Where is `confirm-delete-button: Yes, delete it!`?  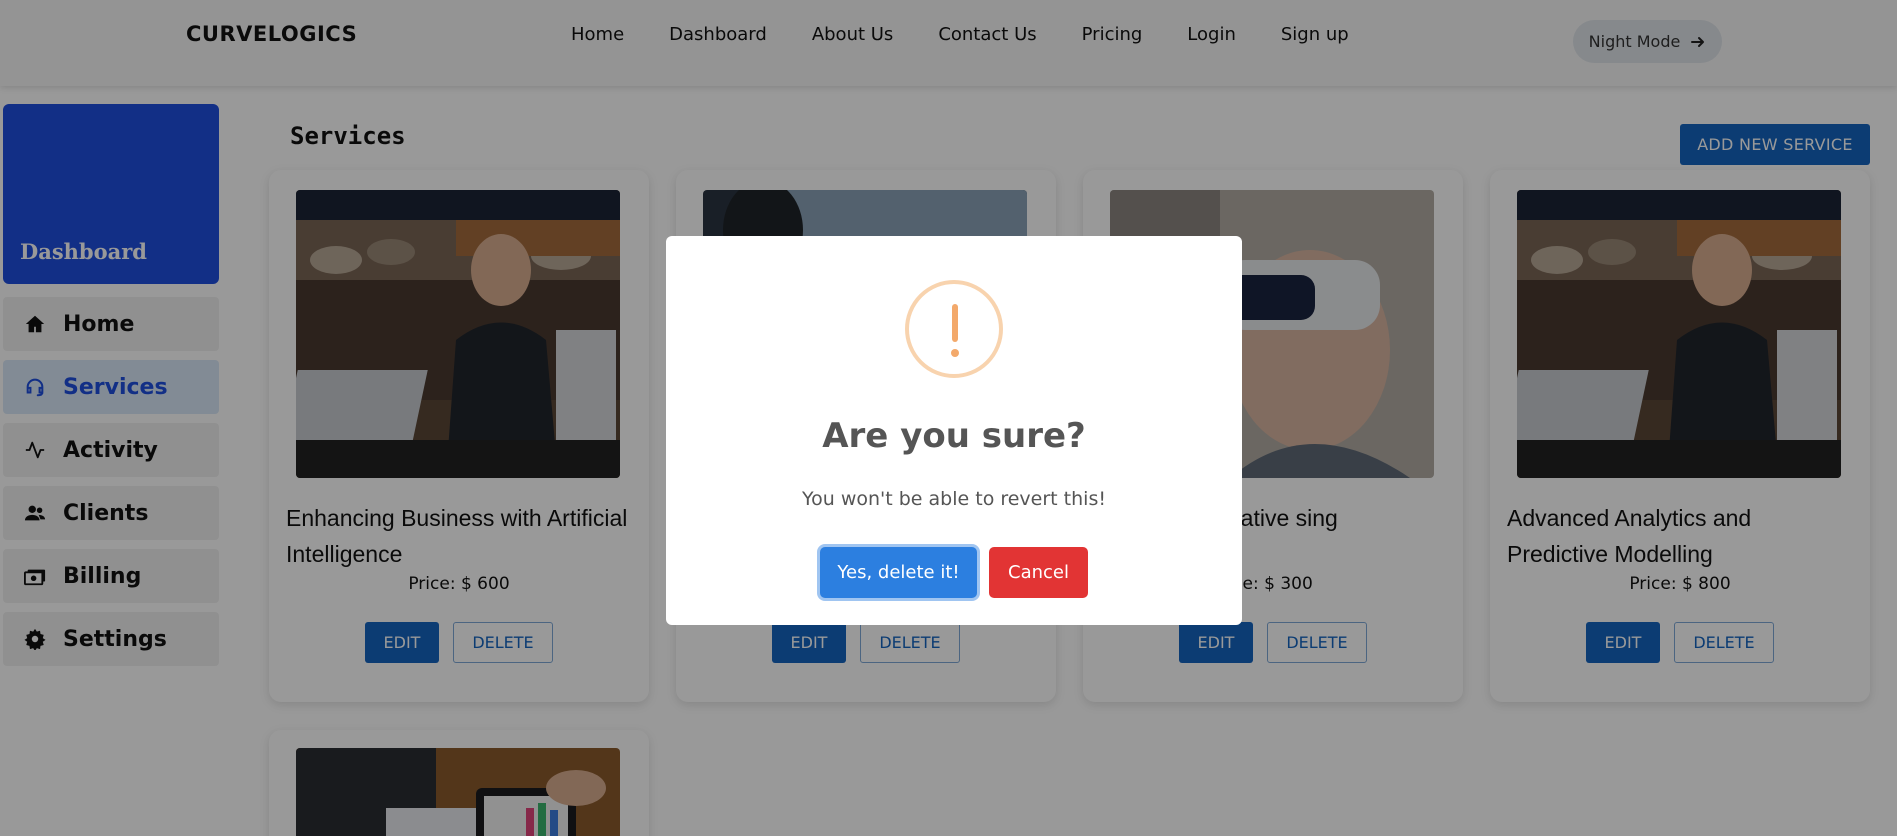
confirm-delete-button: Yes, delete it! is located at coordinates (898, 572).